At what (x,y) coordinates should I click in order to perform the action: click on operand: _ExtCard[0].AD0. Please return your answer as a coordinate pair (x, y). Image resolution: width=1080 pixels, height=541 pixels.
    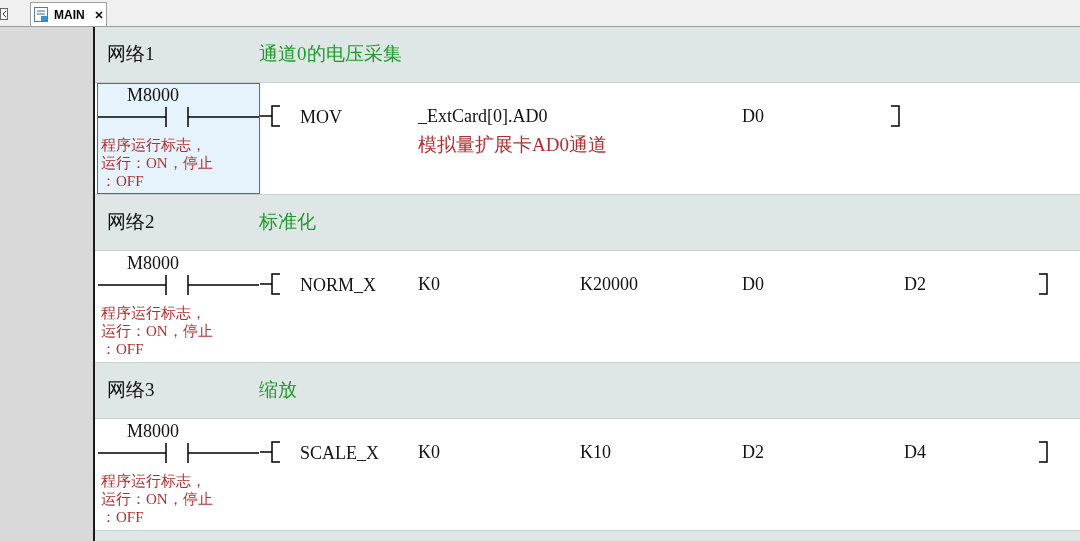
    Looking at the image, I should click on (483, 116).